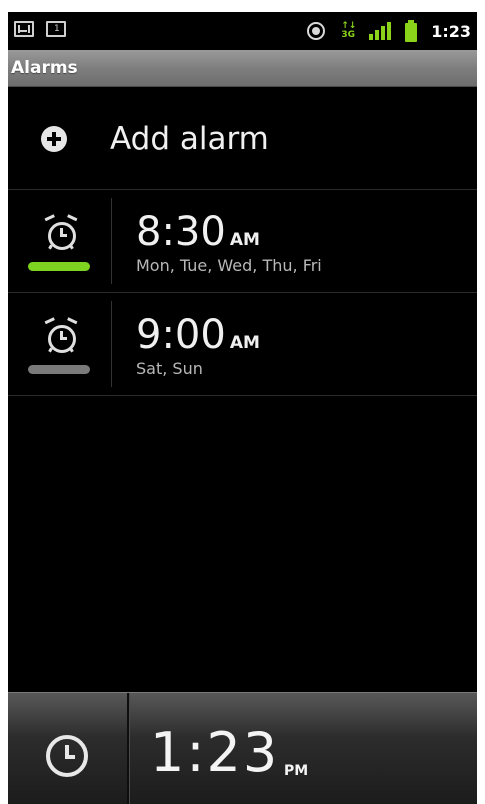 This screenshot has height=804, width=485. What do you see at coordinates (348, 35) in the screenshot?
I see `network-type: 3G` at bounding box center [348, 35].